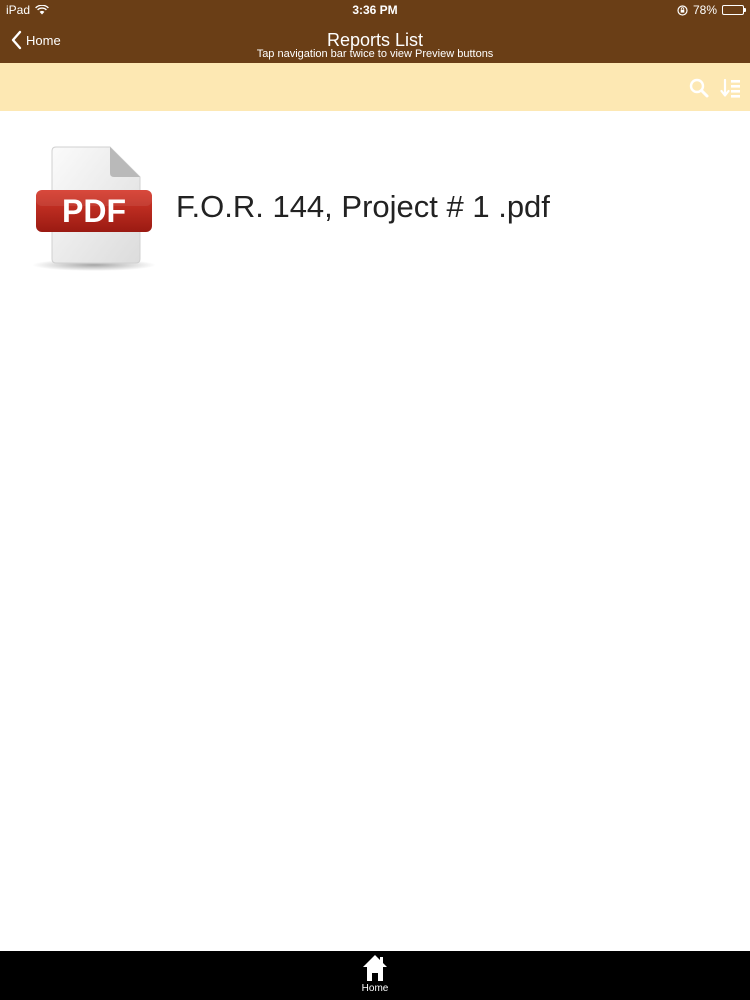  I want to click on pdf-badge-label: PDF, so click(94, 211).